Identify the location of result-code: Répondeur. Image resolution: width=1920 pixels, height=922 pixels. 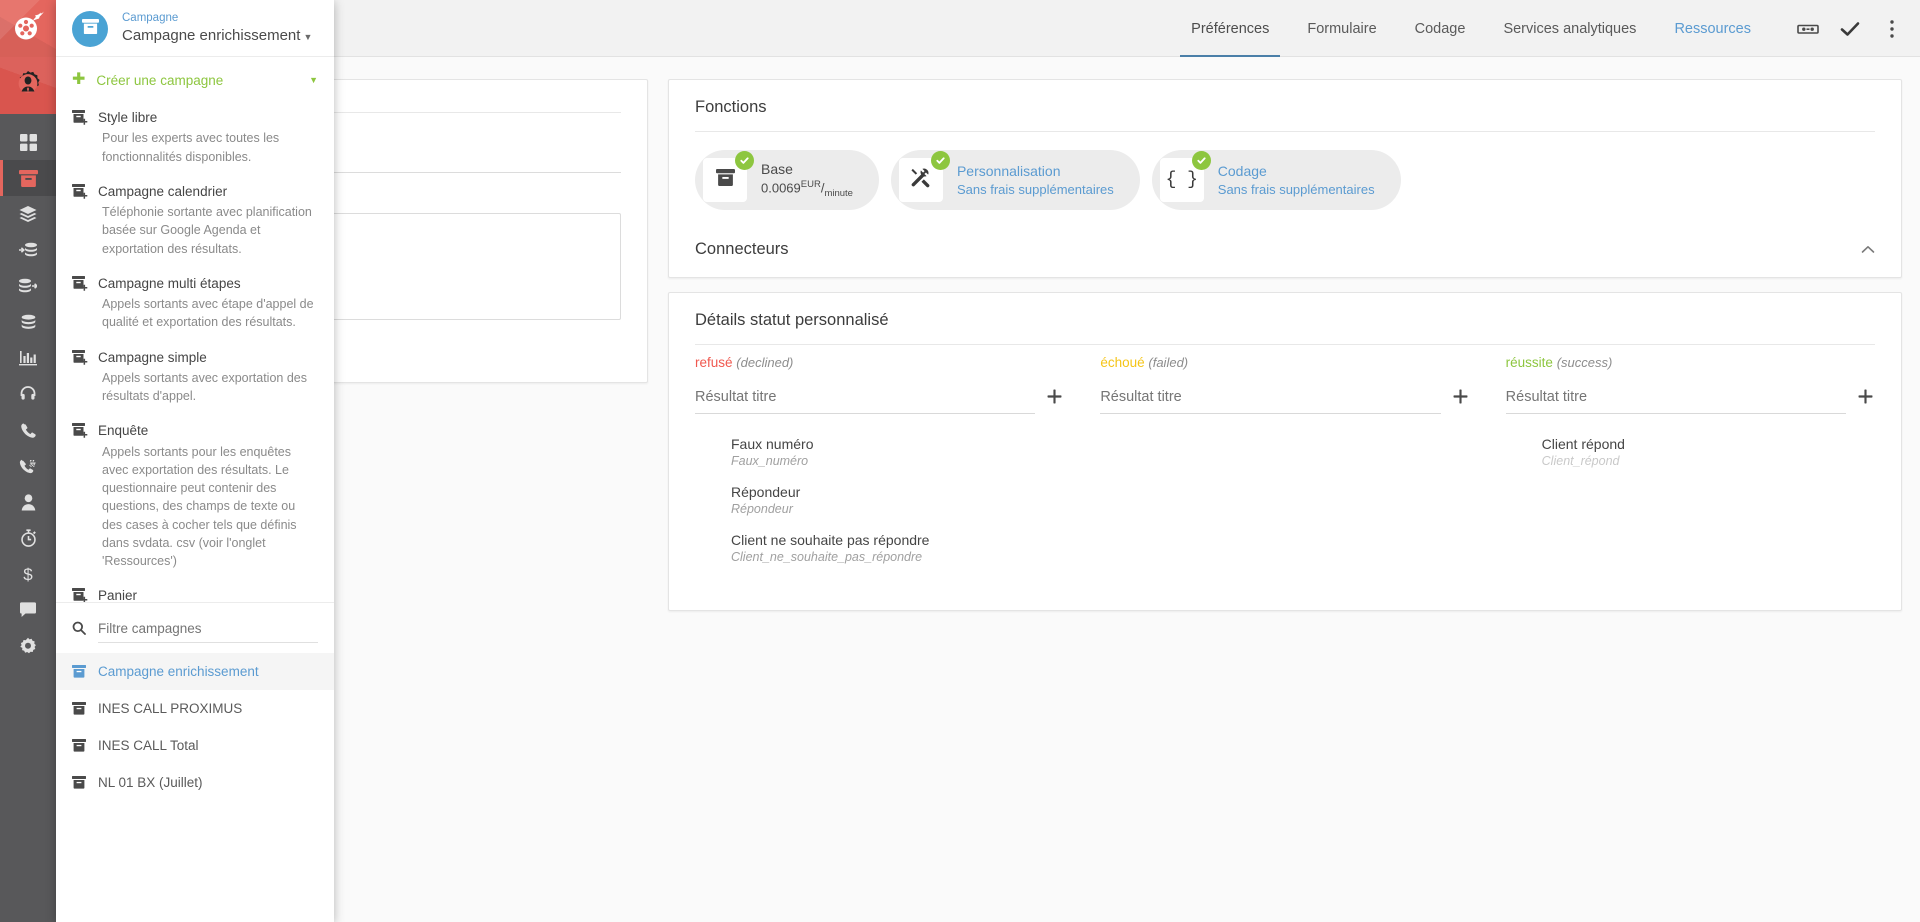
(762, 509).